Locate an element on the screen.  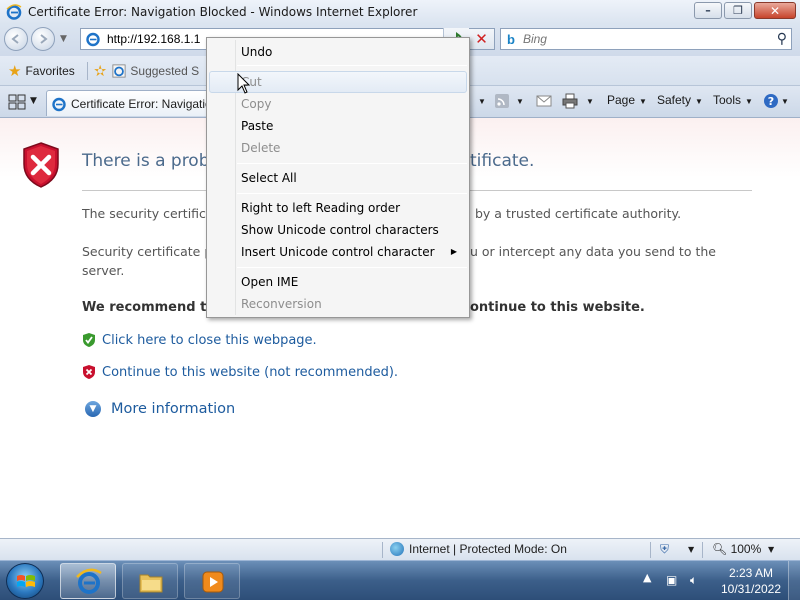
taskbar-internet-explorer is located at coordinates (88, 581).